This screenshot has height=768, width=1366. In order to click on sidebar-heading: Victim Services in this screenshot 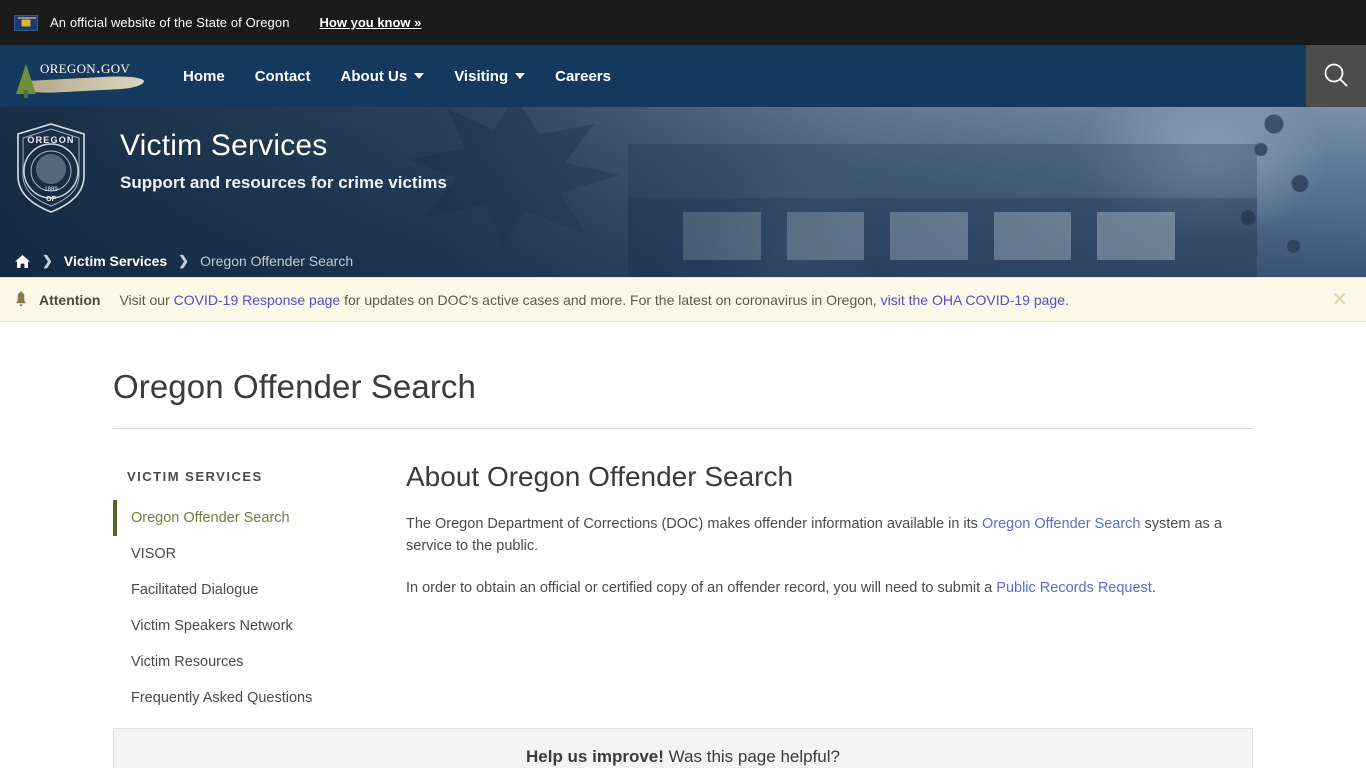, I will do `click(195, 476)`.